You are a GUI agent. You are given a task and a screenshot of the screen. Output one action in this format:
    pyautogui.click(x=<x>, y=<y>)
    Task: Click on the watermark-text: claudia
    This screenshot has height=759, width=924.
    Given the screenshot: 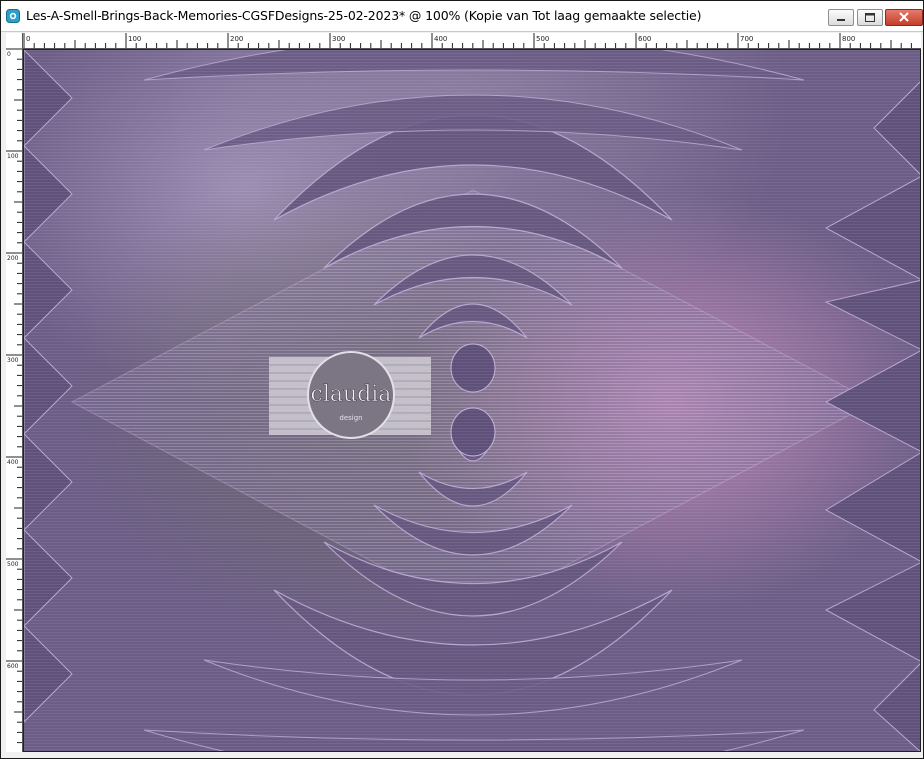 What is the action you would take?
    pyautogui.click(x=351, y=394)
    